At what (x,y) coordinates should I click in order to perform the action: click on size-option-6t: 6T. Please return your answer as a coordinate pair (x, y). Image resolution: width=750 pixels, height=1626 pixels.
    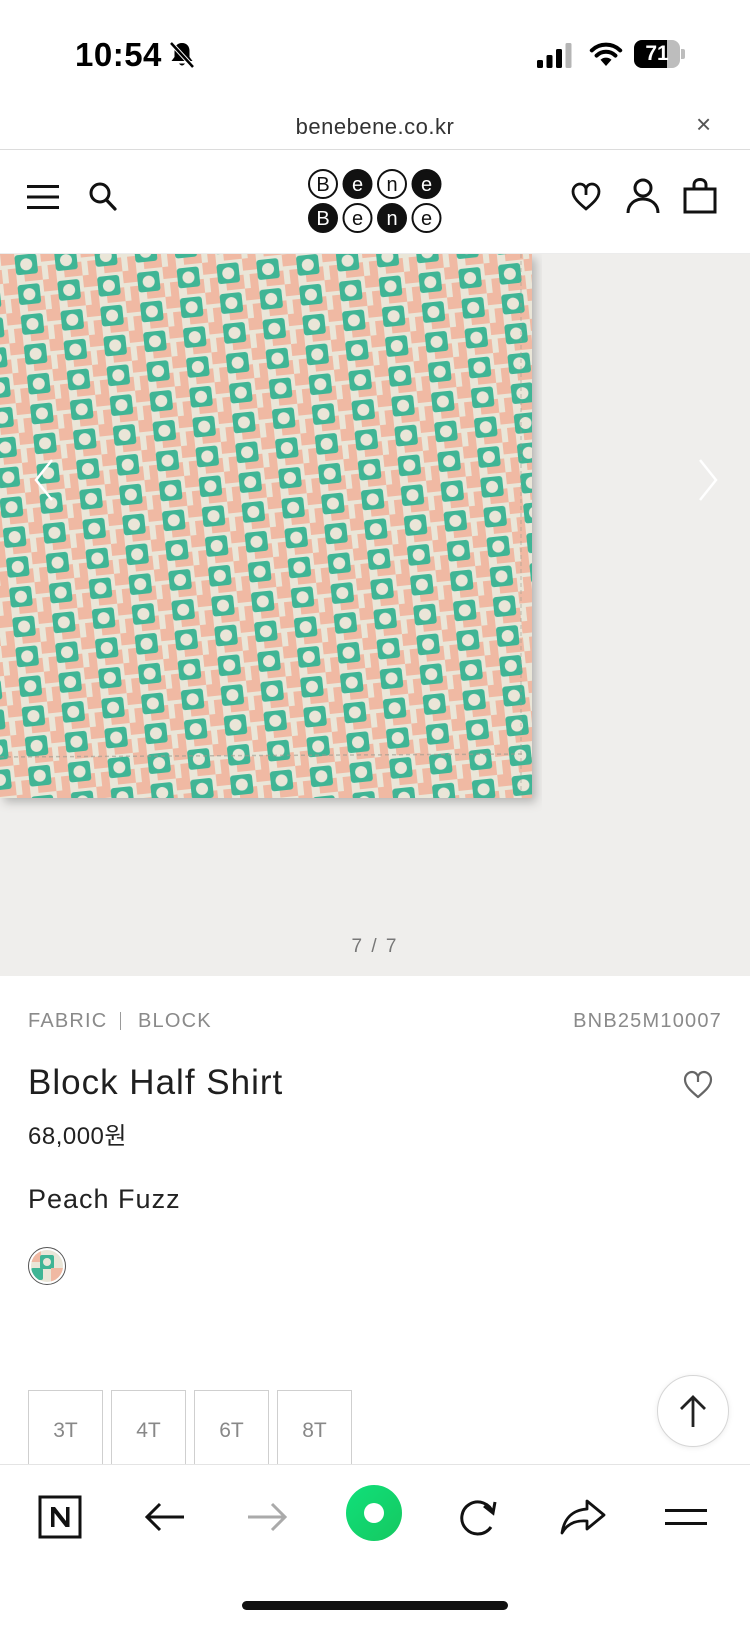
    Looking at the image, I should click on (231, 1431).